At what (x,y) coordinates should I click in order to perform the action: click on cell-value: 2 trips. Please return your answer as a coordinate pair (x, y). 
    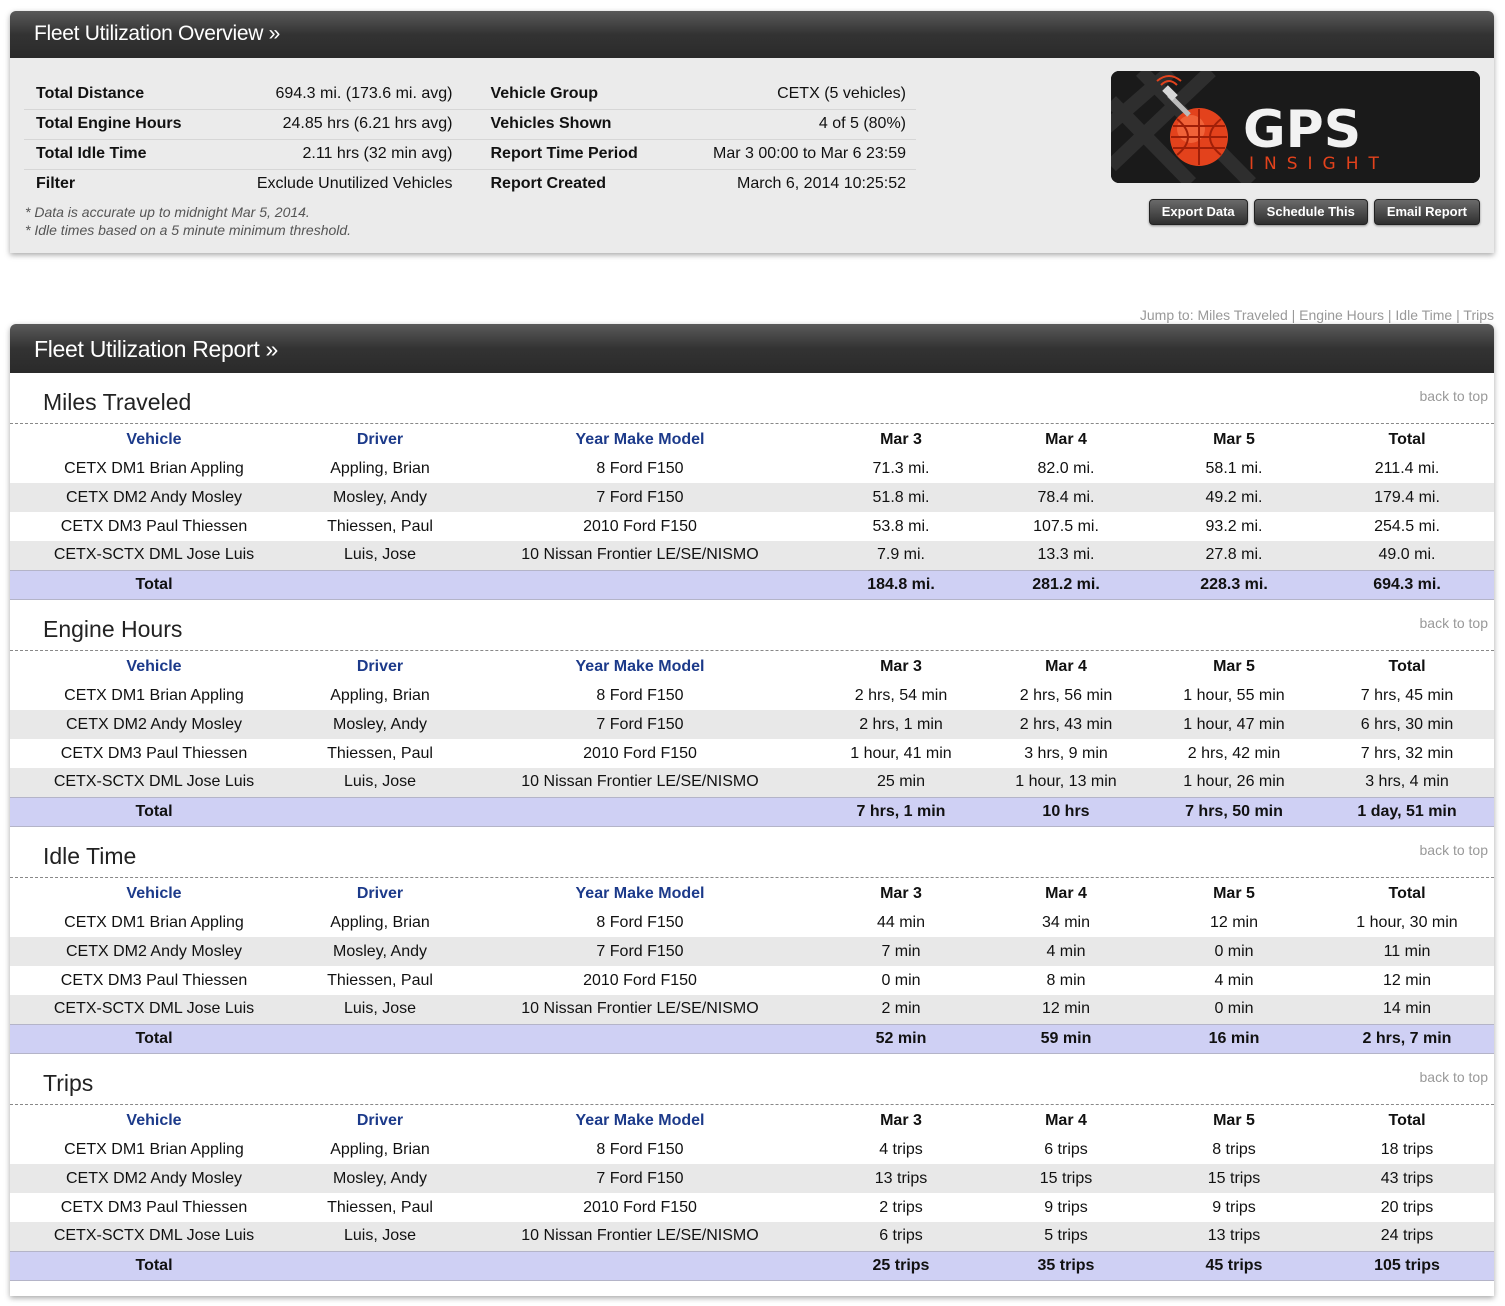
    Looking at the image, I should click on (901, 1207).